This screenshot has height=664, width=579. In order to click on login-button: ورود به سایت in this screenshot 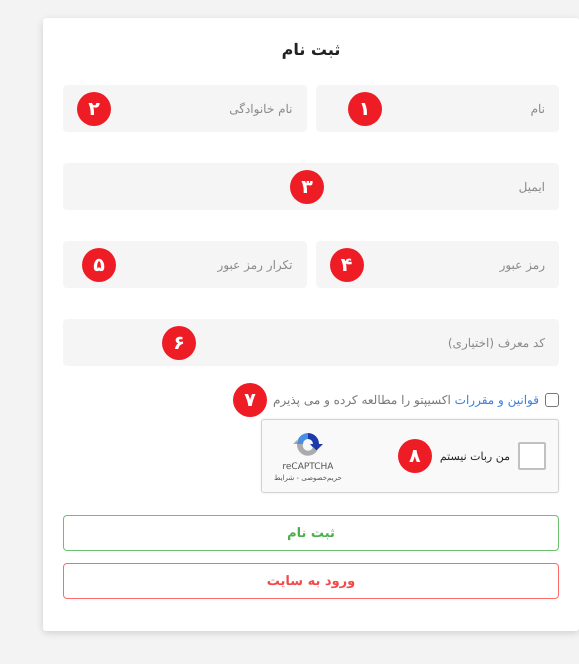, I will do `click(311, 581)`.